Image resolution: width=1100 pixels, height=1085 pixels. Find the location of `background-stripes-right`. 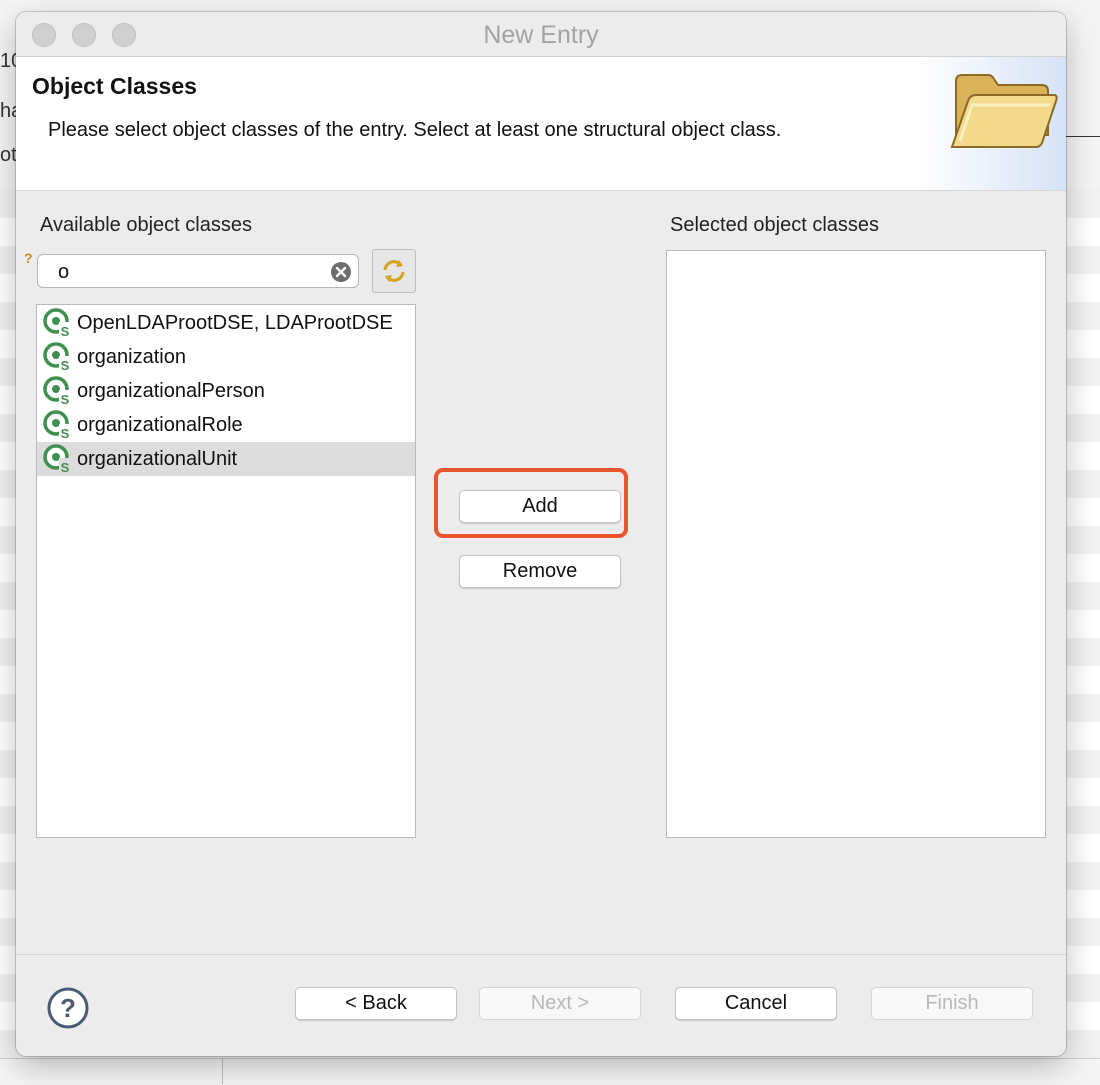

background-stripes-right is located at coordinates (1083, 635).